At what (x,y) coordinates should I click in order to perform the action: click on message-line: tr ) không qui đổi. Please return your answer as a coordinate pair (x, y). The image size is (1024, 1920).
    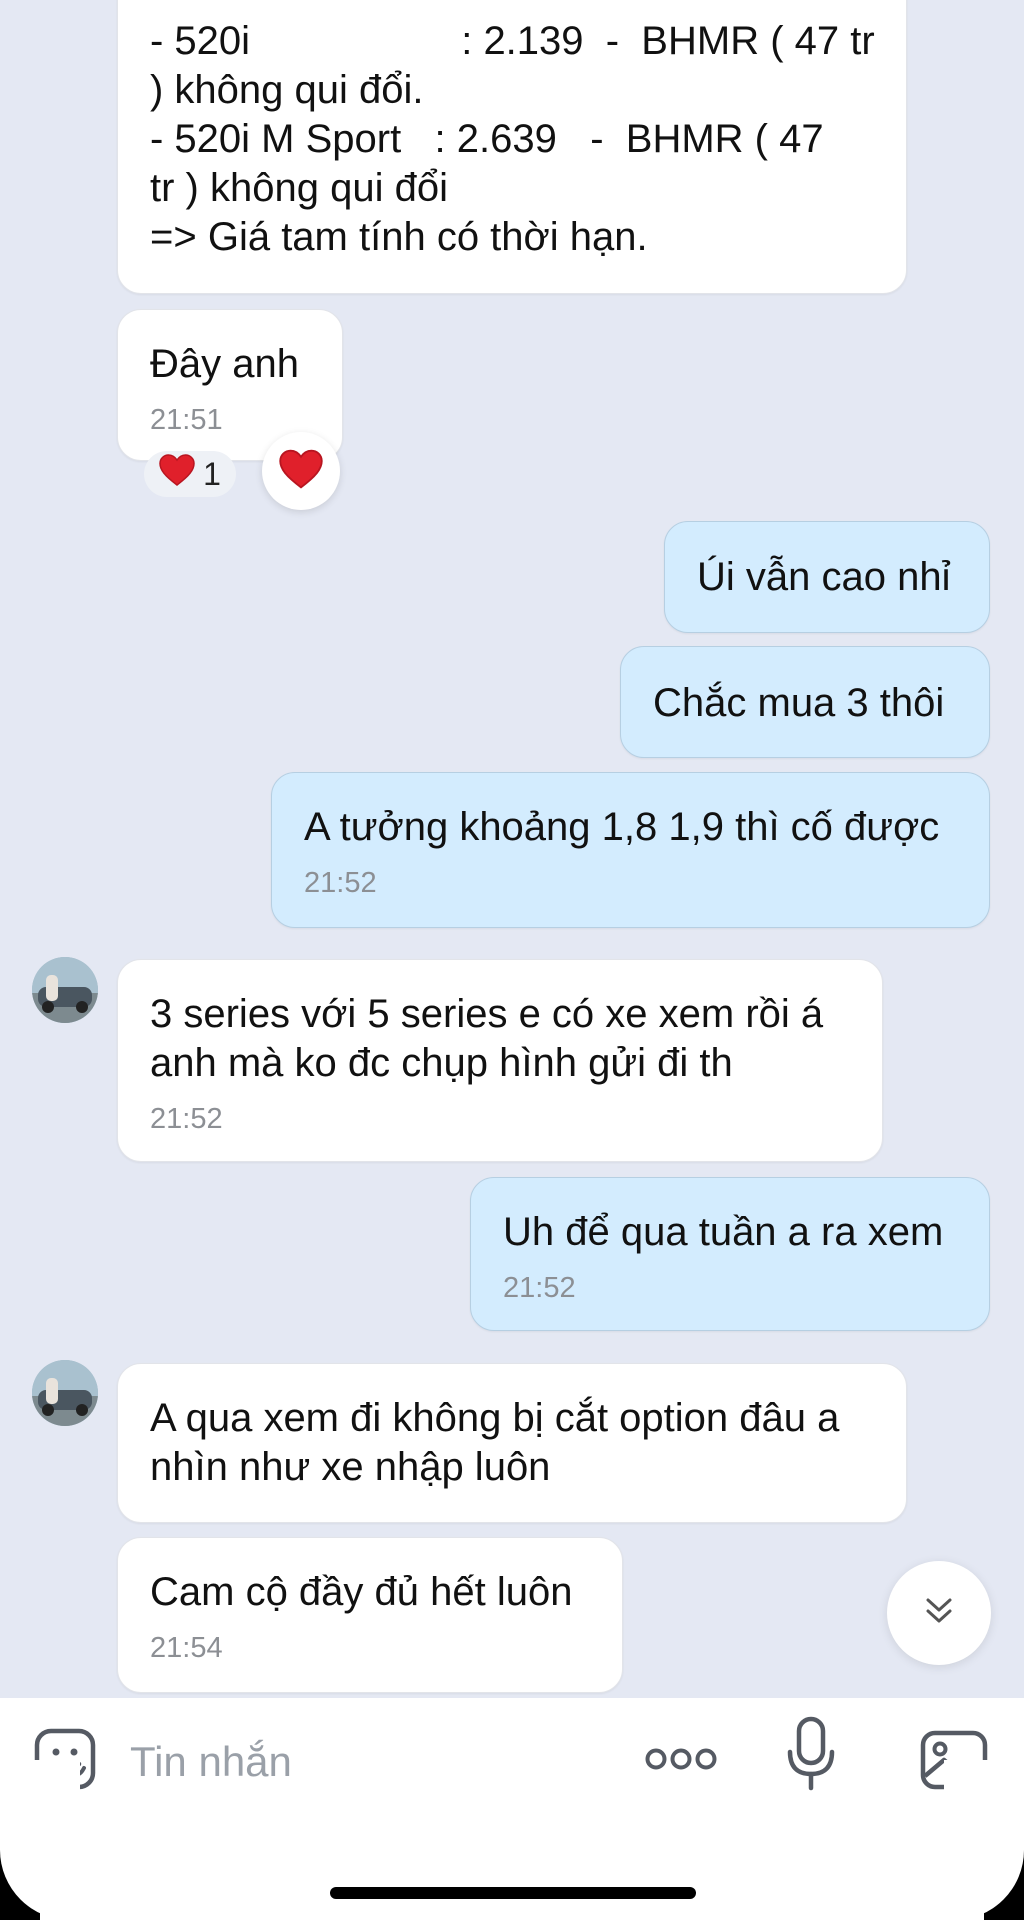
    Looking at the image, I should click on (299, 188).